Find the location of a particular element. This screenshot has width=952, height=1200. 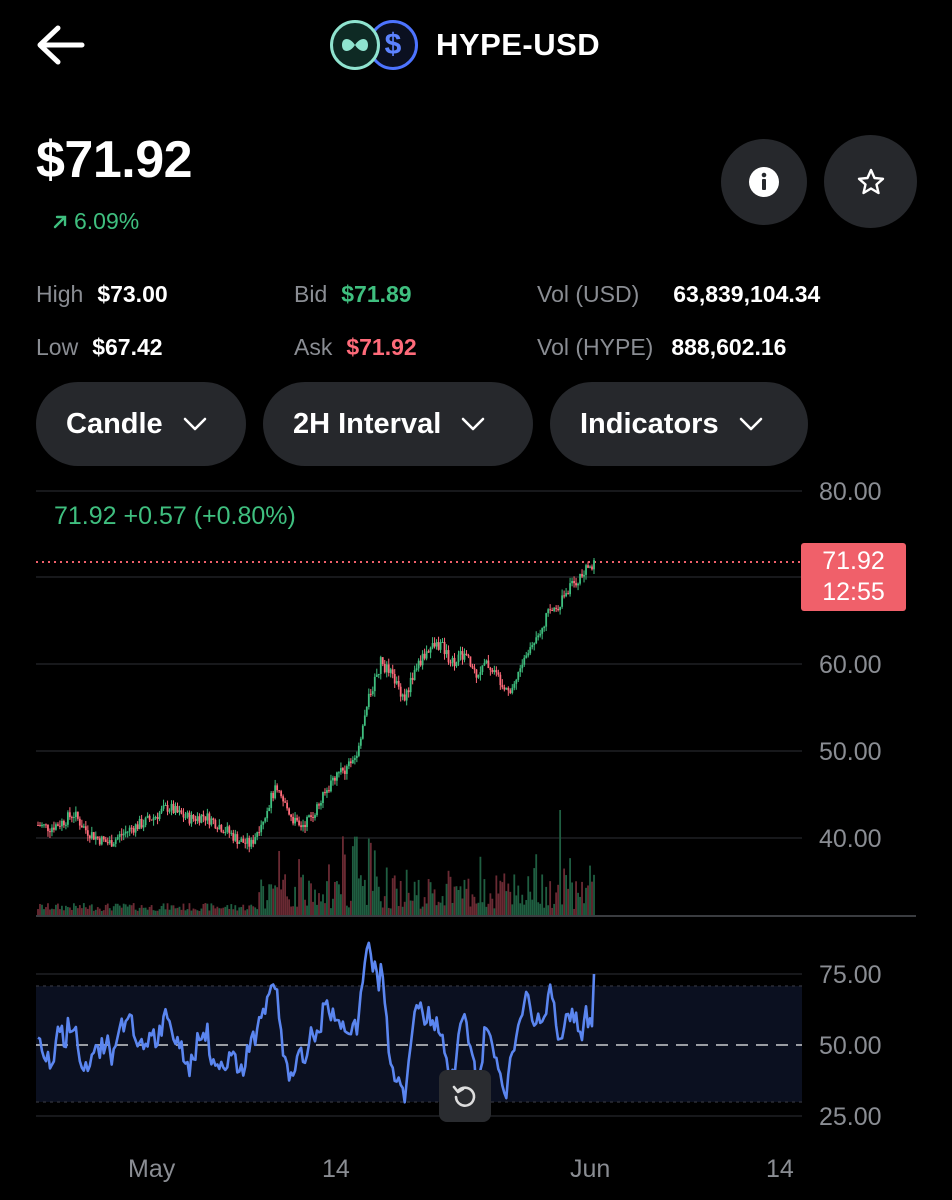

info-button is located at coordinates (764, 182).